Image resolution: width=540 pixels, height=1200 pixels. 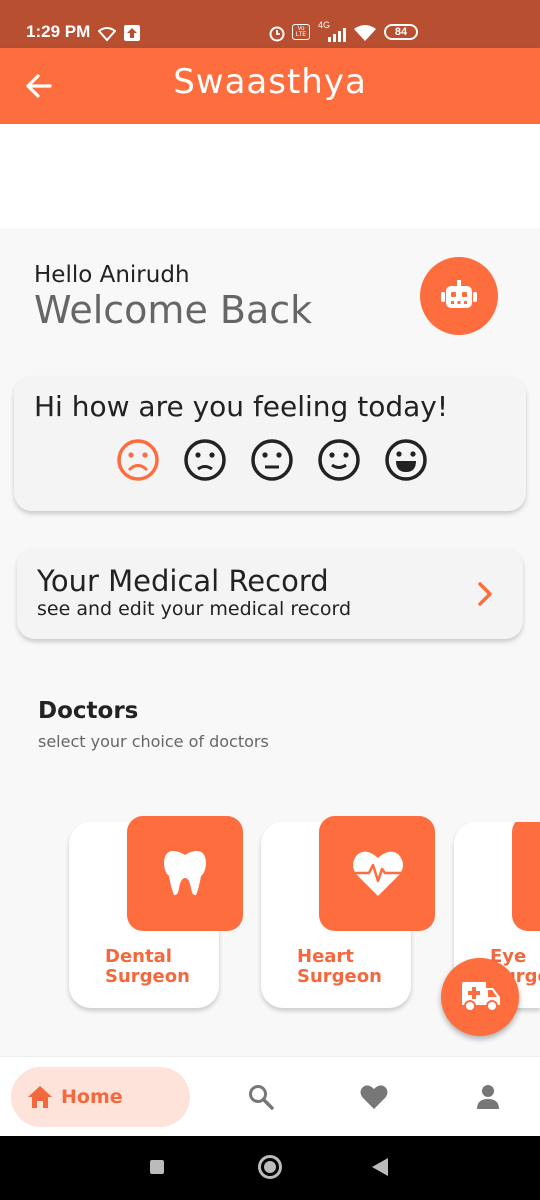 What do you see at coordinates (374, 1097) in the screenshot?
I see `heart-icon` at bounding box center [374, 1097].